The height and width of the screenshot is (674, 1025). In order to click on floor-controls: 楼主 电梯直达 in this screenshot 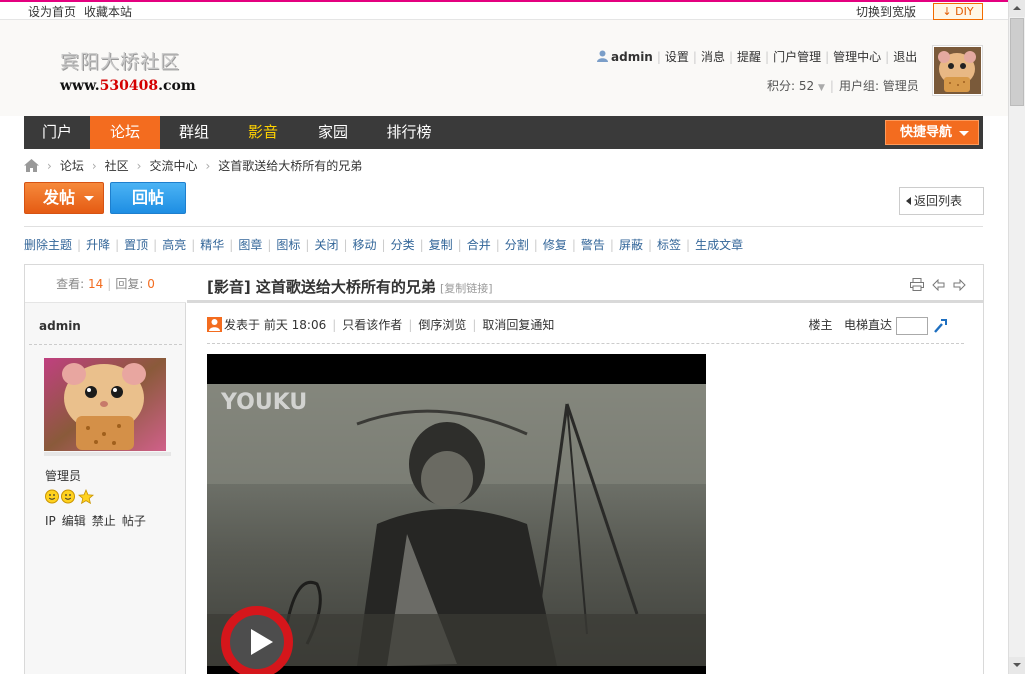, I will do `click(878, 325)`.